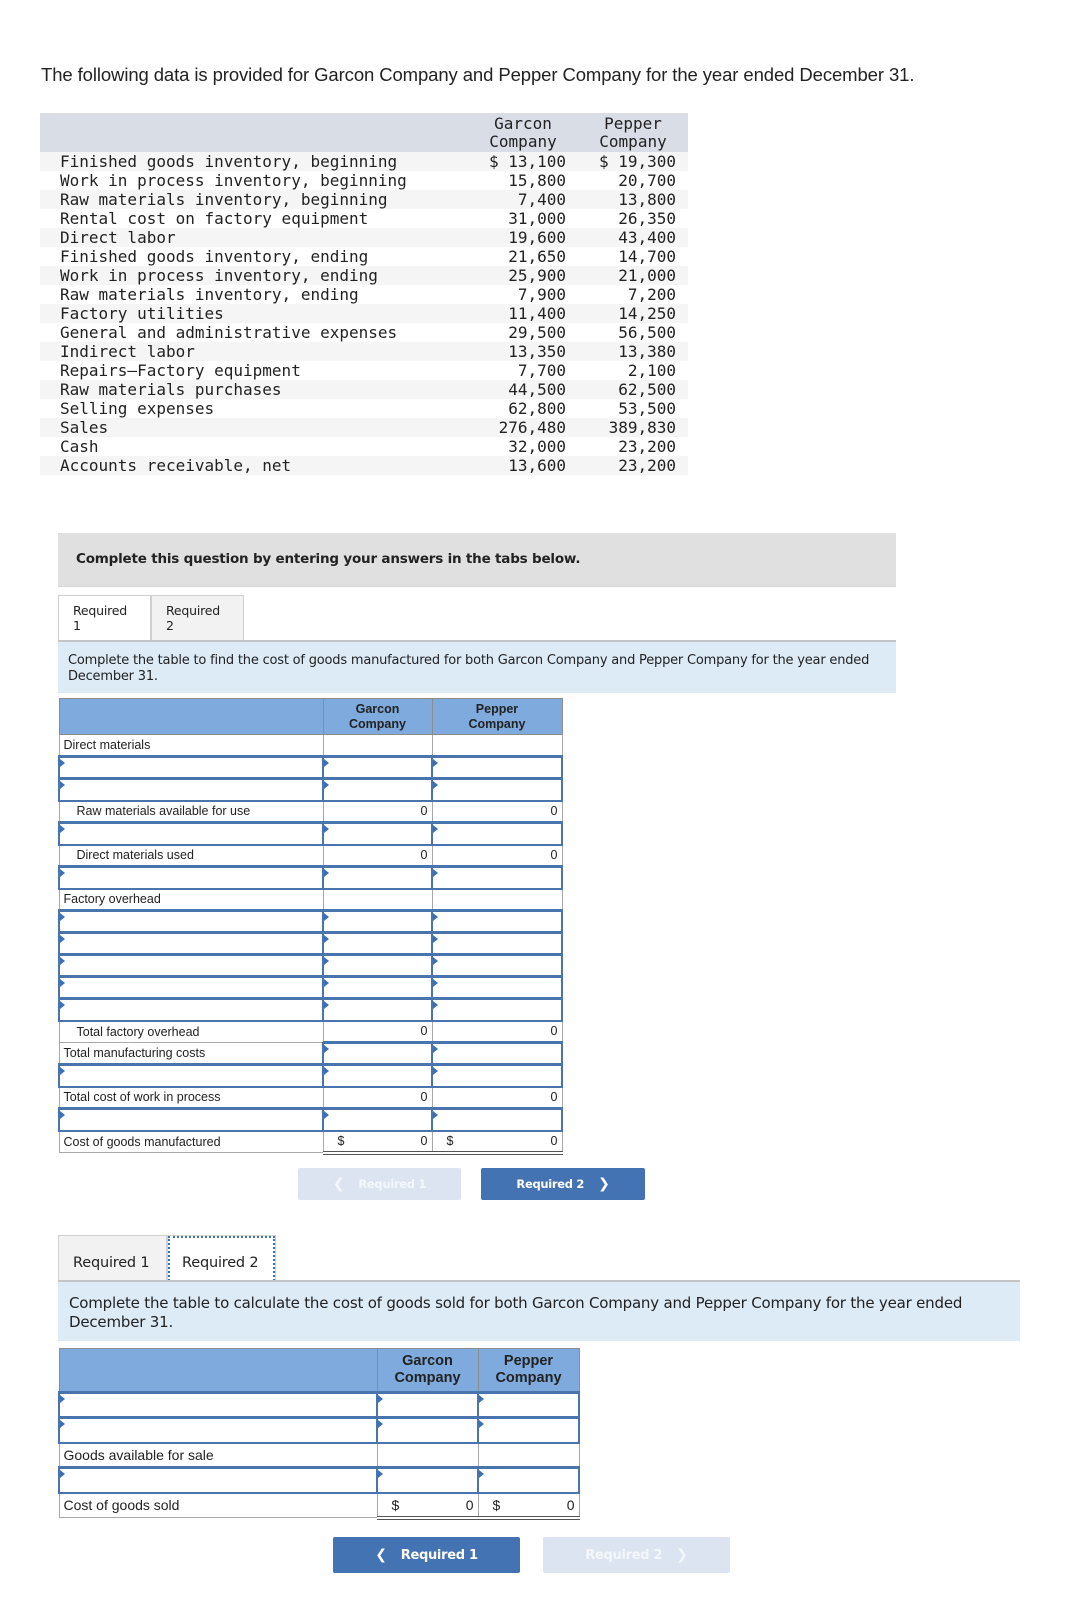 This screenshot has width=1076, height=1612. Describe the element at coordinates (427, 1505) in the screenshot. I see `garcon-total: $0` at that location.